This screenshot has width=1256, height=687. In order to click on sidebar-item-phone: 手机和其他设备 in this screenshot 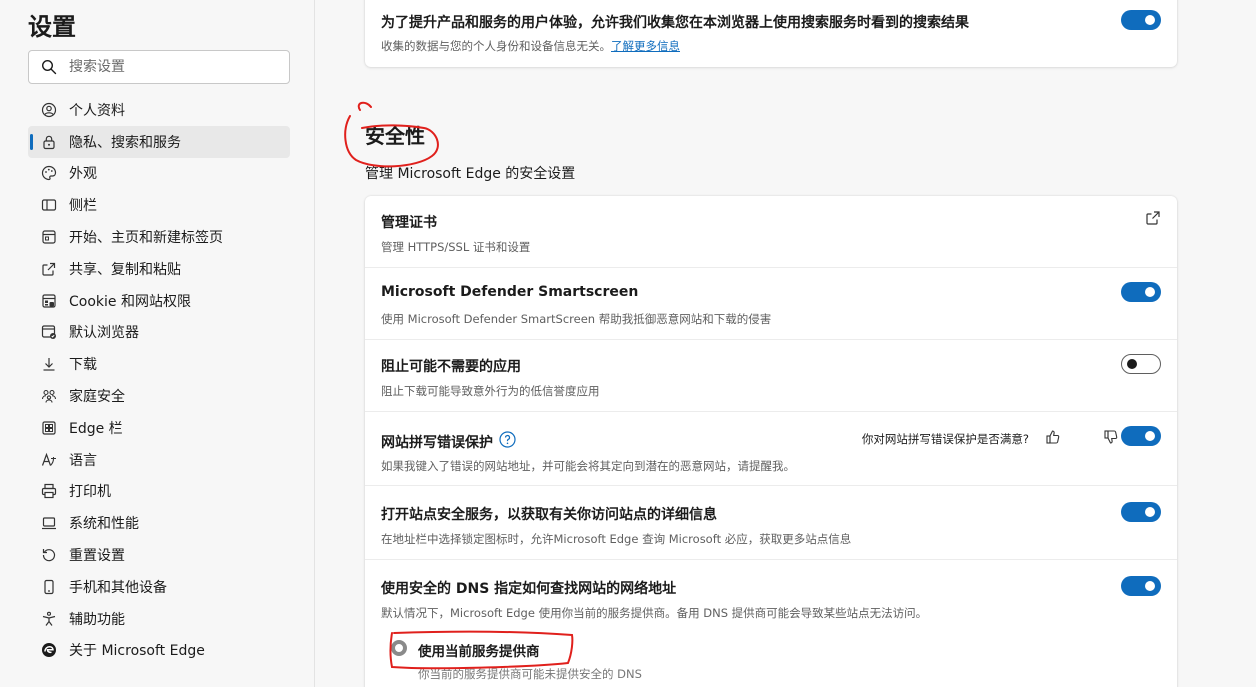, I will do `click(159, 587)`.